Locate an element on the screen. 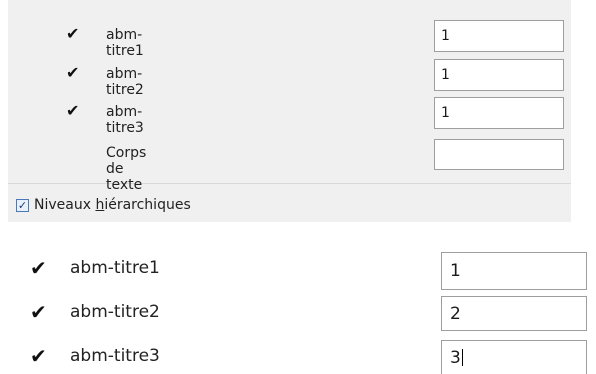 Image resolution: width=596 pixels, height=374 pixels. level-field: 3 is located at coordinates (514, 357).